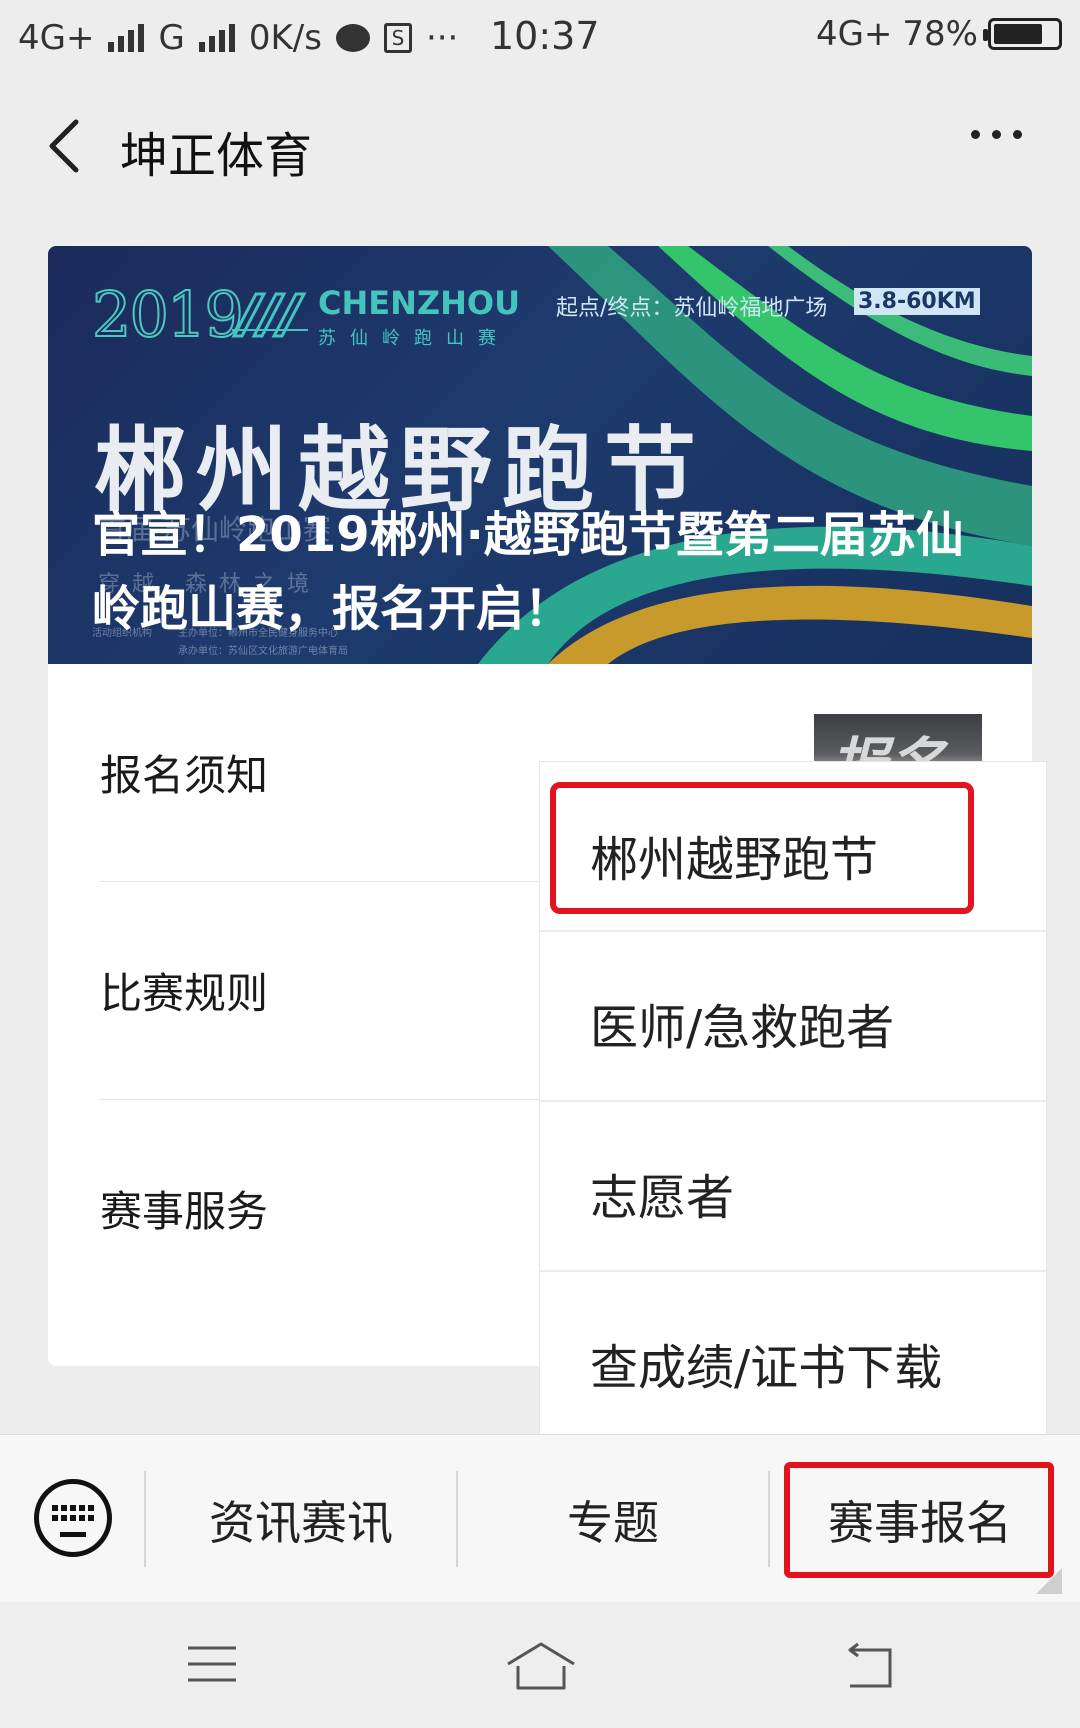  I want to click on s-app-icon: S, so click(397, 38).